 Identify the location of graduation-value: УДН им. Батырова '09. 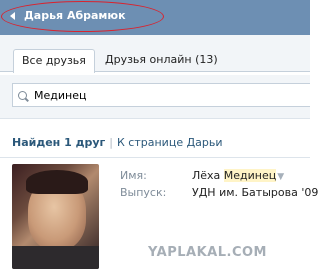
(255, 192).